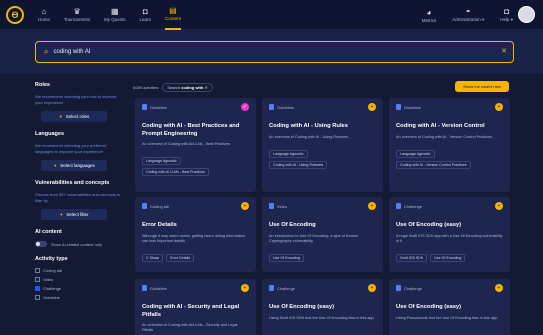  I want to click on home-icon: ⌂, so click(44, 11).